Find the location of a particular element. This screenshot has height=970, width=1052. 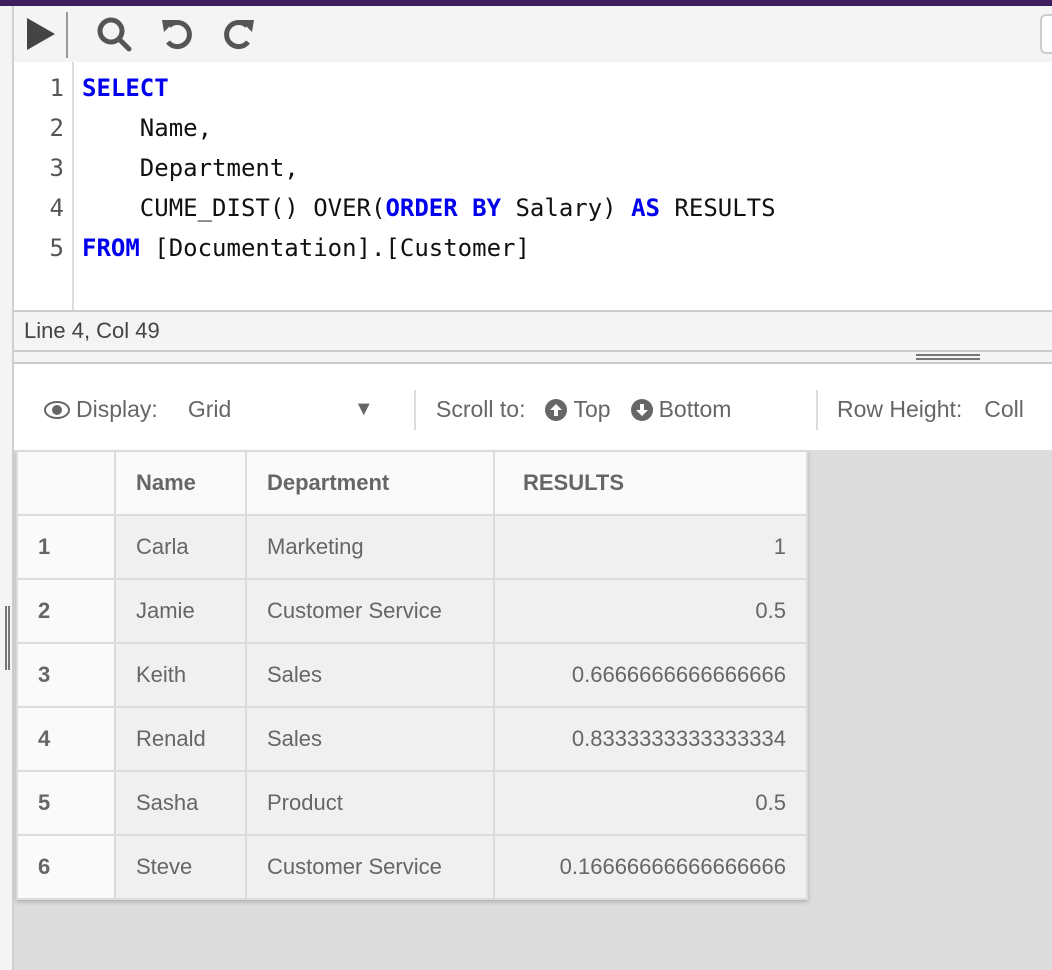

row-height-select: Row Height: Coll is located at coordinates (930, 409).